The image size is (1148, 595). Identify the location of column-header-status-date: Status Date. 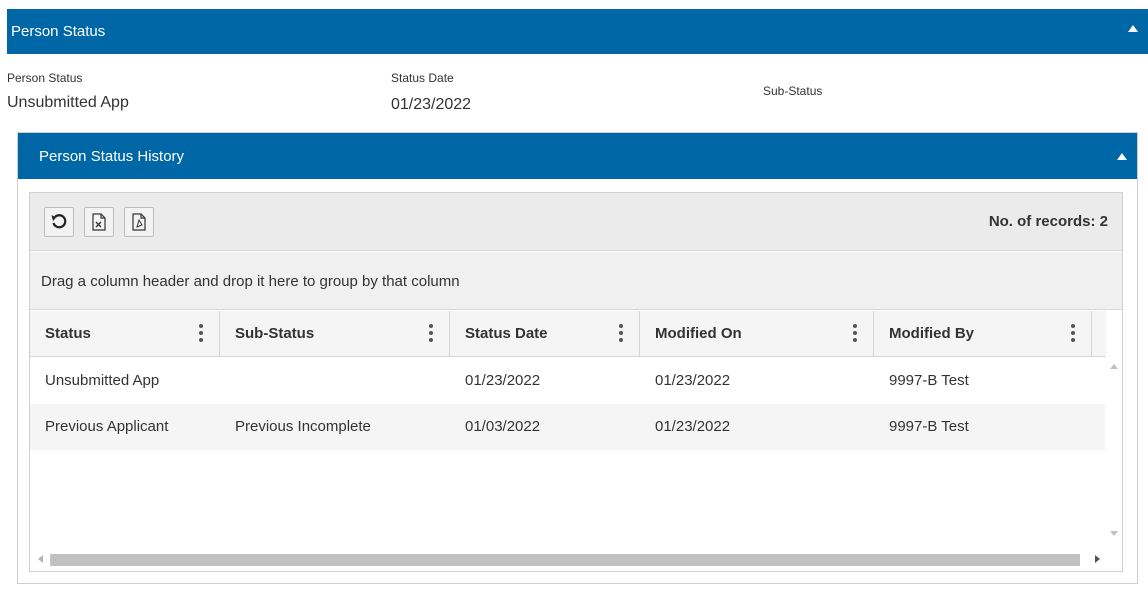
(545, 334).